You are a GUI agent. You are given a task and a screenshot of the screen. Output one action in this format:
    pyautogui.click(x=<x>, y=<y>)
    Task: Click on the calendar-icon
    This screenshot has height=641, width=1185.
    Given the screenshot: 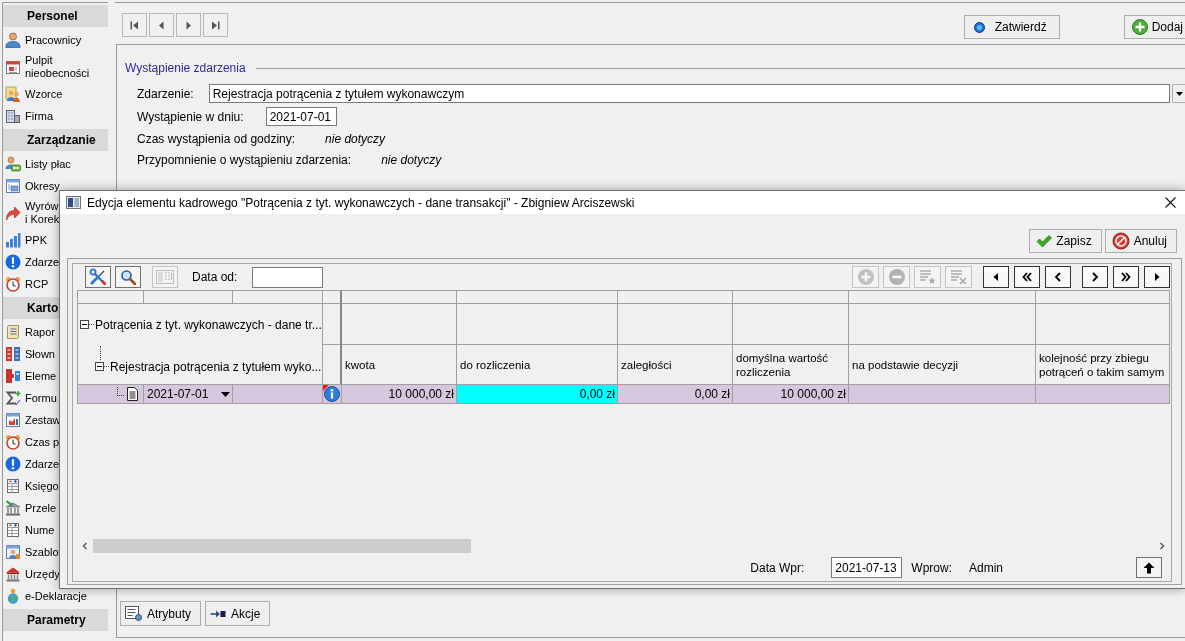 What is the action you would take?
    pyautogui.click(x=13, y=67)
    